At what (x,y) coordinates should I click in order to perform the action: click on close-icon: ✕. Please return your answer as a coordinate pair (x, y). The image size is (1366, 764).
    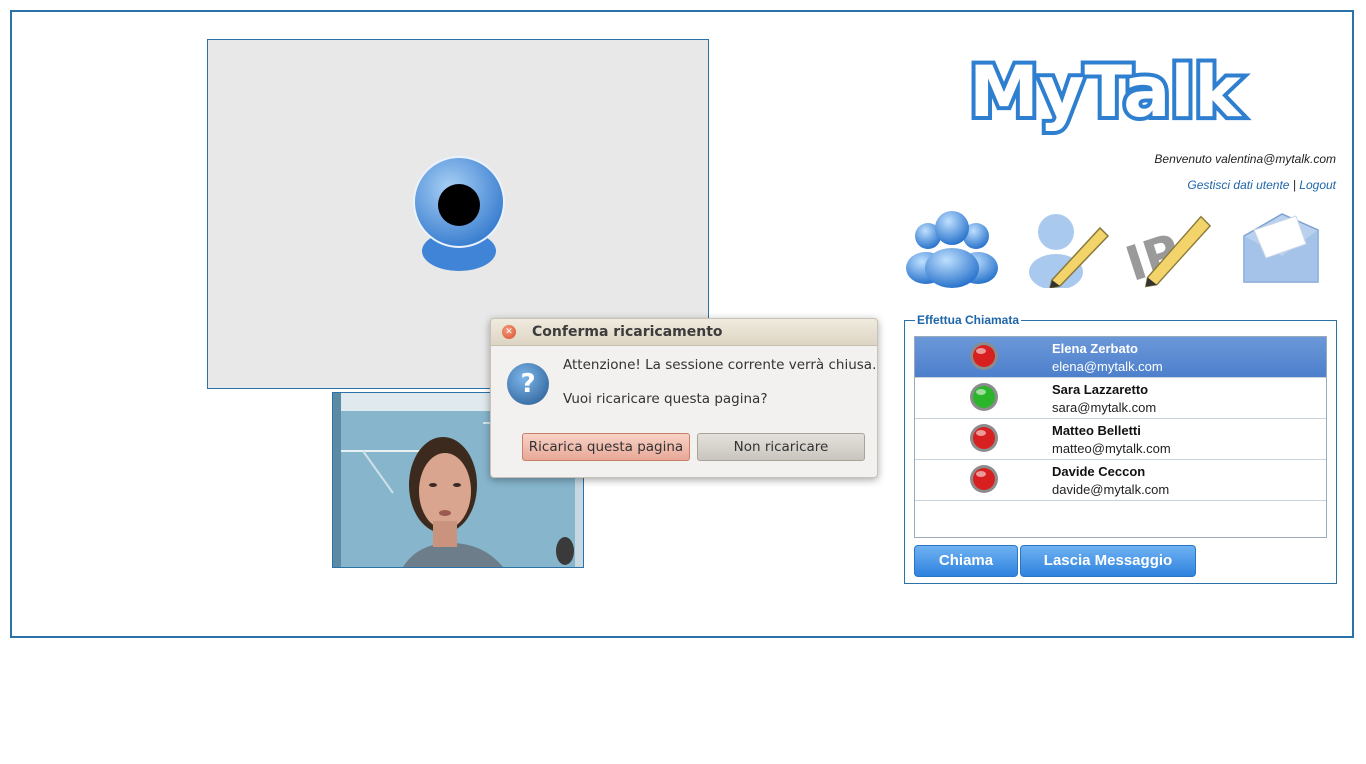
    Looking at the image, I should click on (509, 332).